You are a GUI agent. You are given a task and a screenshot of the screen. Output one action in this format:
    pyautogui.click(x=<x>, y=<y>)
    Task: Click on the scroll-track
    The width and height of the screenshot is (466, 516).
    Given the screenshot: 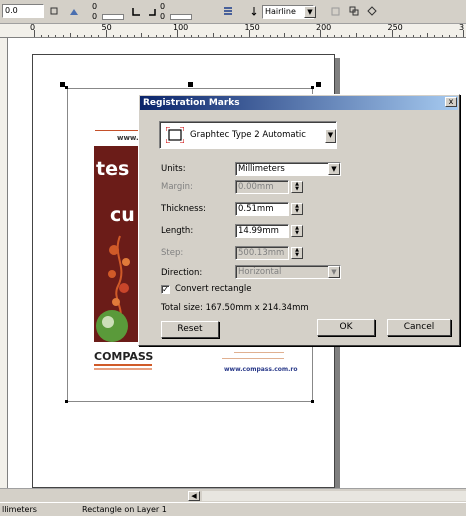 What is the action you would take?
    pyautogui.click(x=334, y=496)
    